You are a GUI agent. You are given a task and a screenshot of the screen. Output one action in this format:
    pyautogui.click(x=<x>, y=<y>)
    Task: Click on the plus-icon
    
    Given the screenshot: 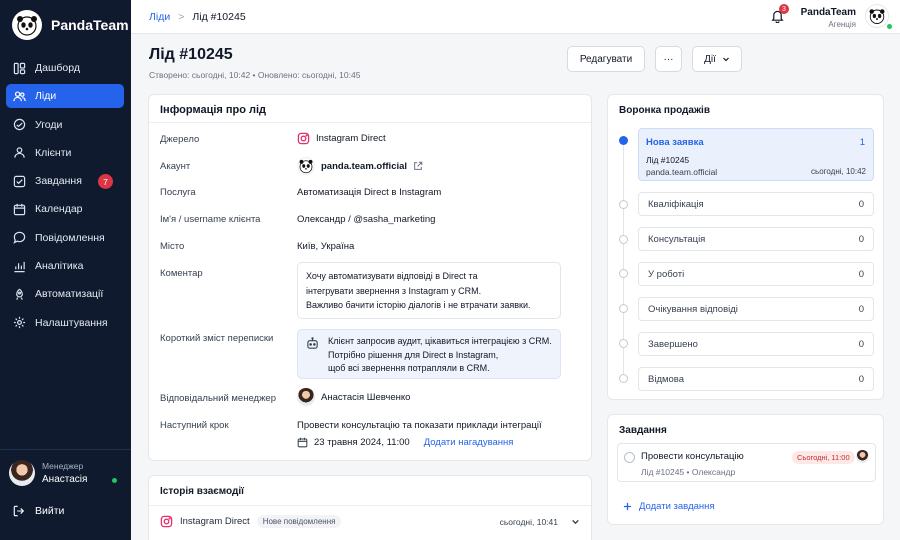 What is the action you would take?
    pyautogui.click(x=627, y=506)
    